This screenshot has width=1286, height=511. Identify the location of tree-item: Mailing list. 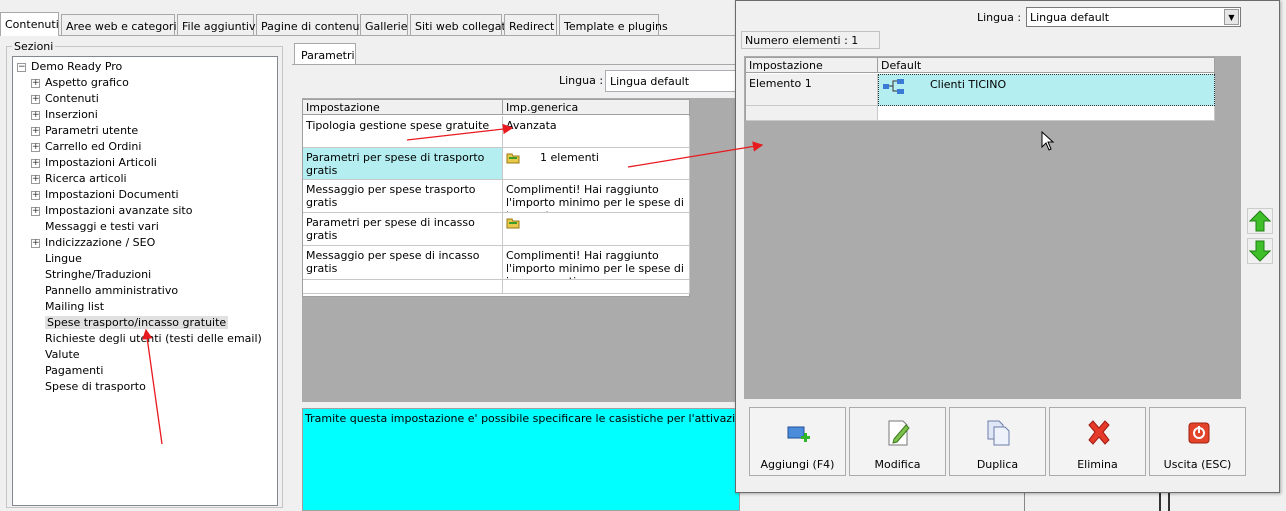
(67, 307).